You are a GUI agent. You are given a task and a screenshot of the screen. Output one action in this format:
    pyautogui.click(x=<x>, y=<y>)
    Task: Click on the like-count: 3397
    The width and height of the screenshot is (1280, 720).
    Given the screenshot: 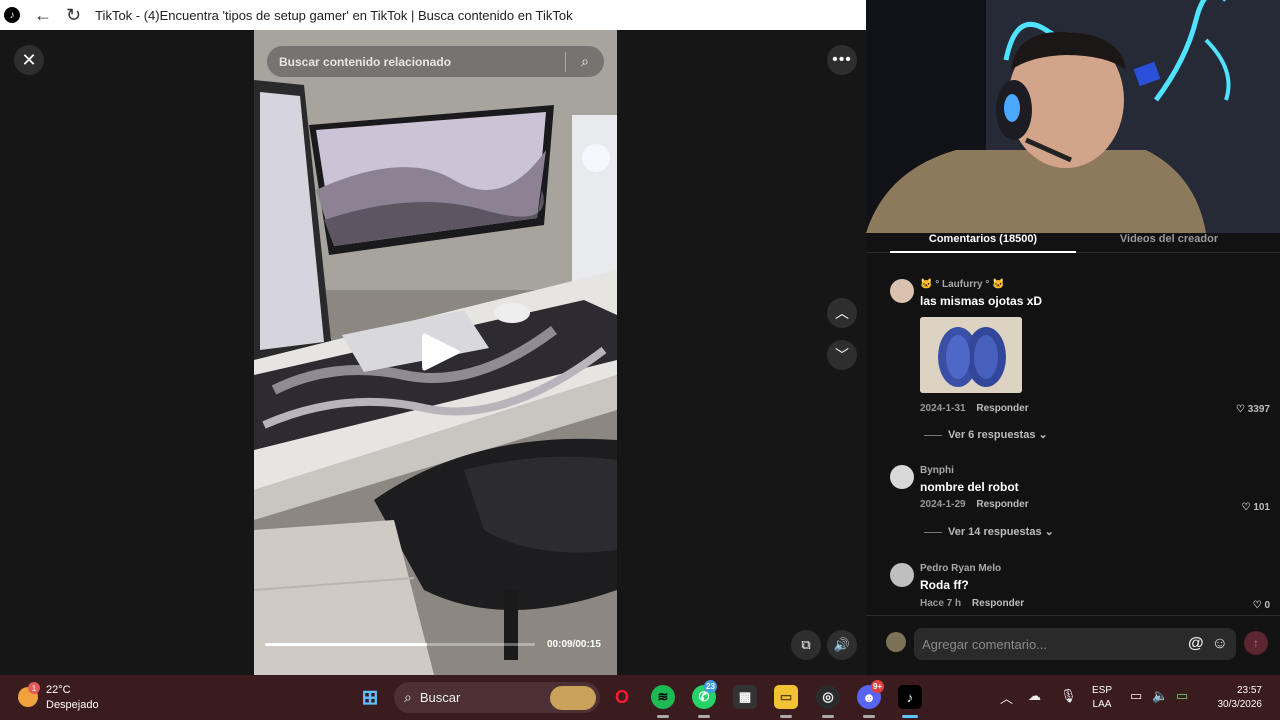 What is the action you would take?
    pyautogui.click(x=1258, y=409)
    